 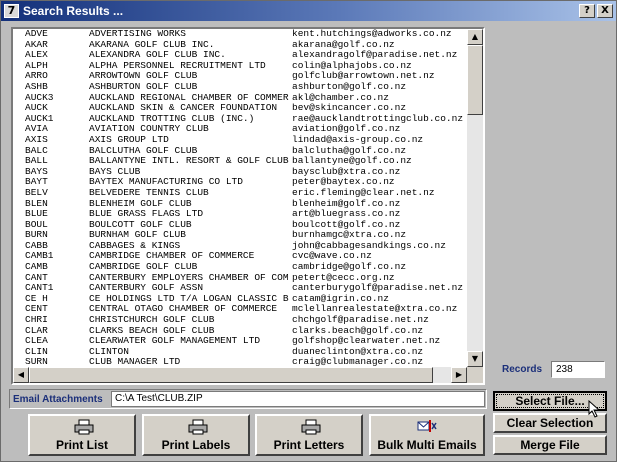 I want to click on list-item-name: CAMBRIDGE GOLF CLUB, so click(x=143, y=267).